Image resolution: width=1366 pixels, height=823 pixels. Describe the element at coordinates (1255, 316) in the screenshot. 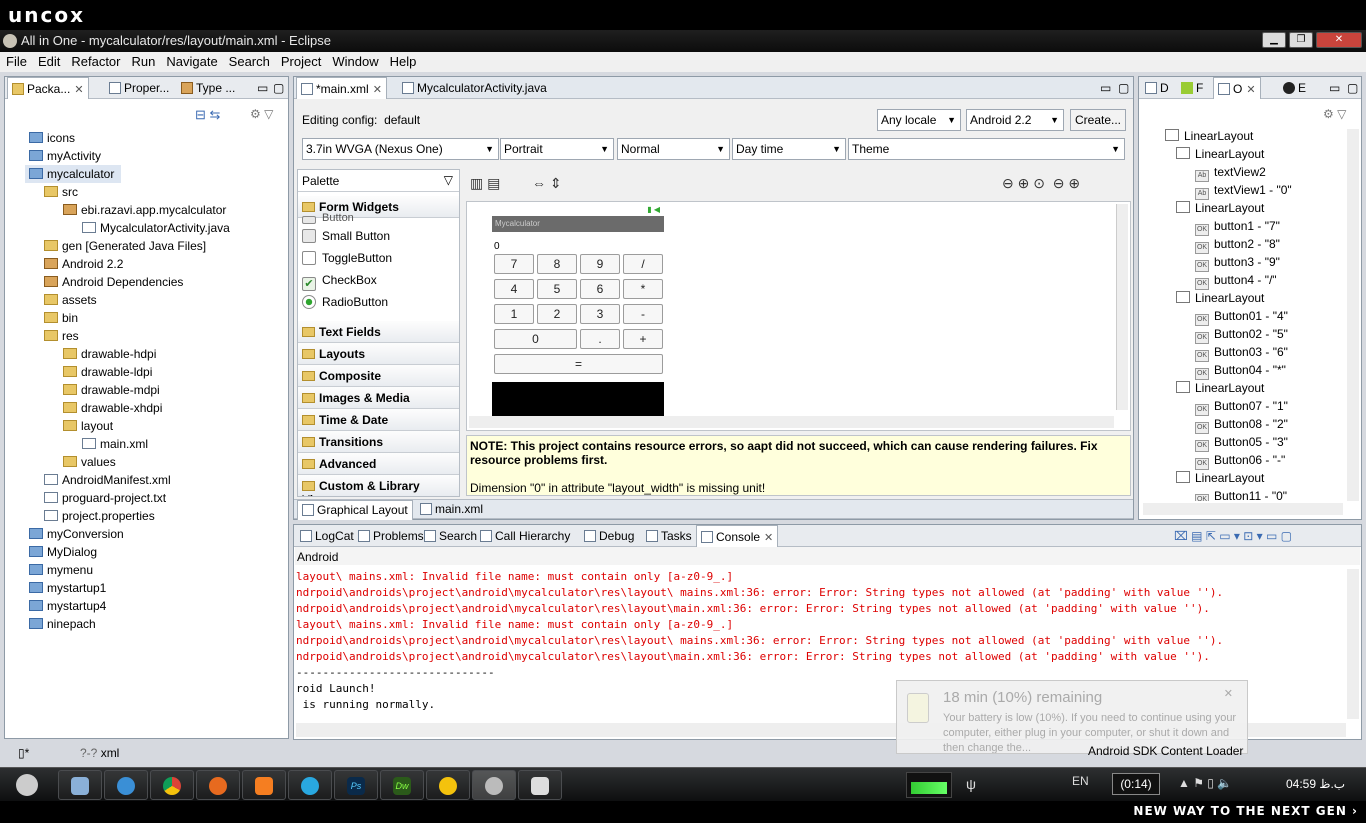

I see `outline-item: OK Button01 - "4"` at that location.